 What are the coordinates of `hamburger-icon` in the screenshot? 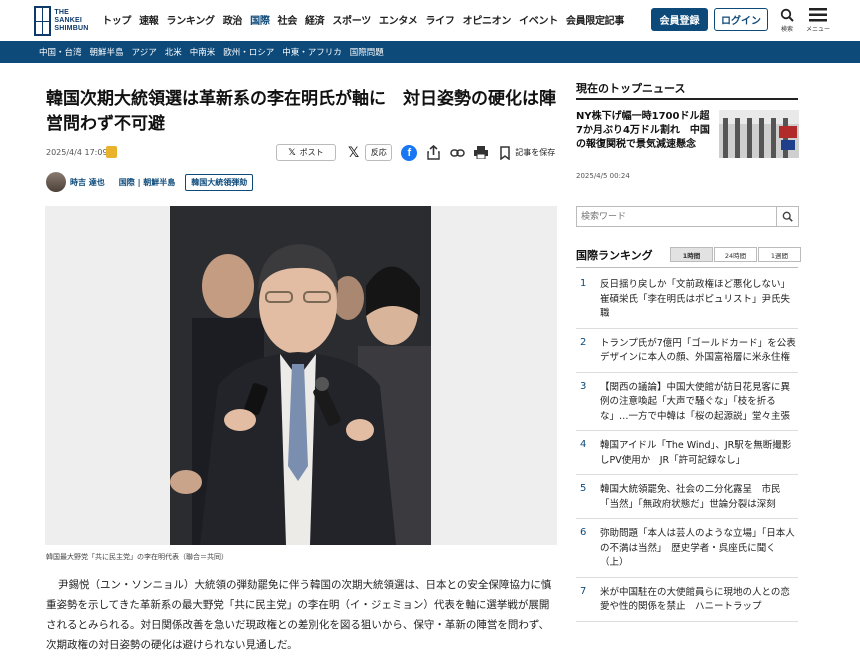 It's located at (818, 15).